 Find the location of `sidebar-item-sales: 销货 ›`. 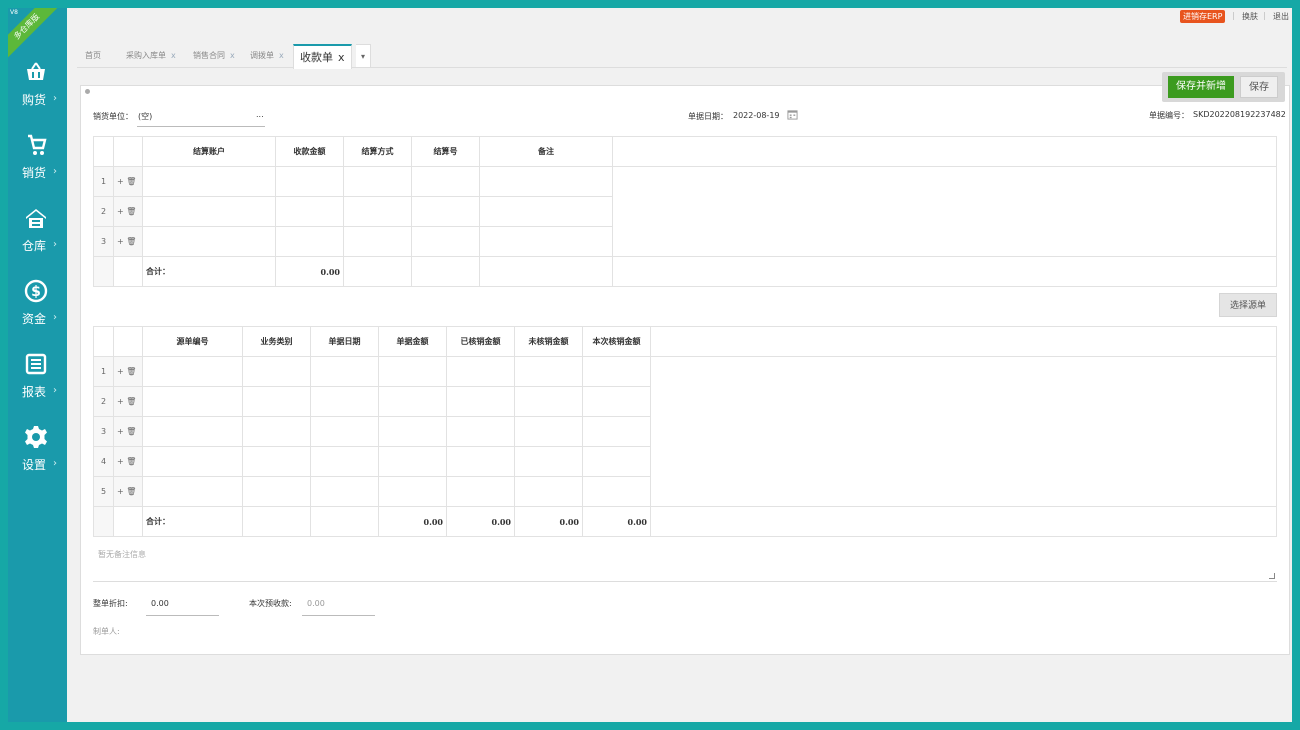

sidebar-item-sales: 销货 › is located at coordinates (37, 163).